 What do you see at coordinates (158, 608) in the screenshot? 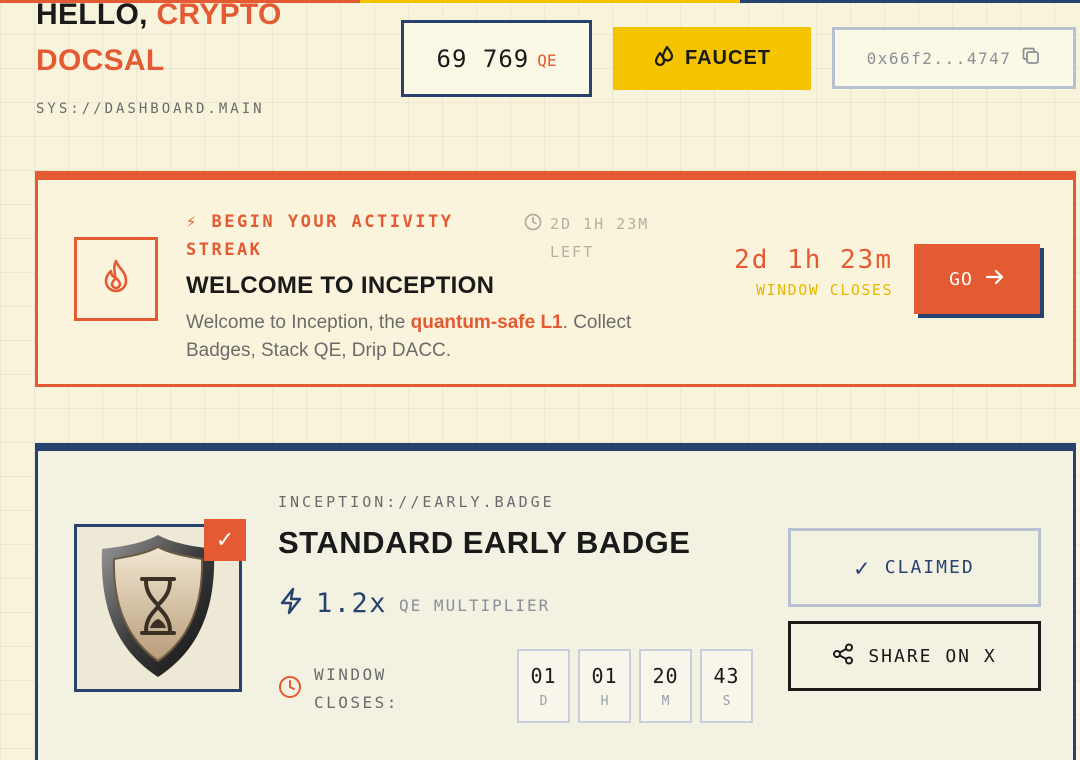
I see `shield-hourglass-icon` at bounding box center [158, 608].